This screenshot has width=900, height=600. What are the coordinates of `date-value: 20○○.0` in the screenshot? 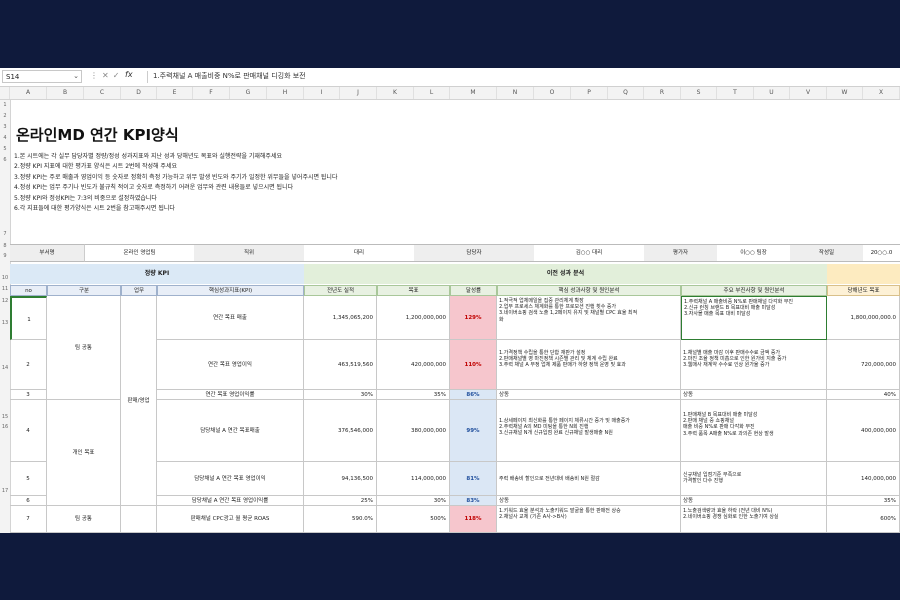 It's located at (881, 253).